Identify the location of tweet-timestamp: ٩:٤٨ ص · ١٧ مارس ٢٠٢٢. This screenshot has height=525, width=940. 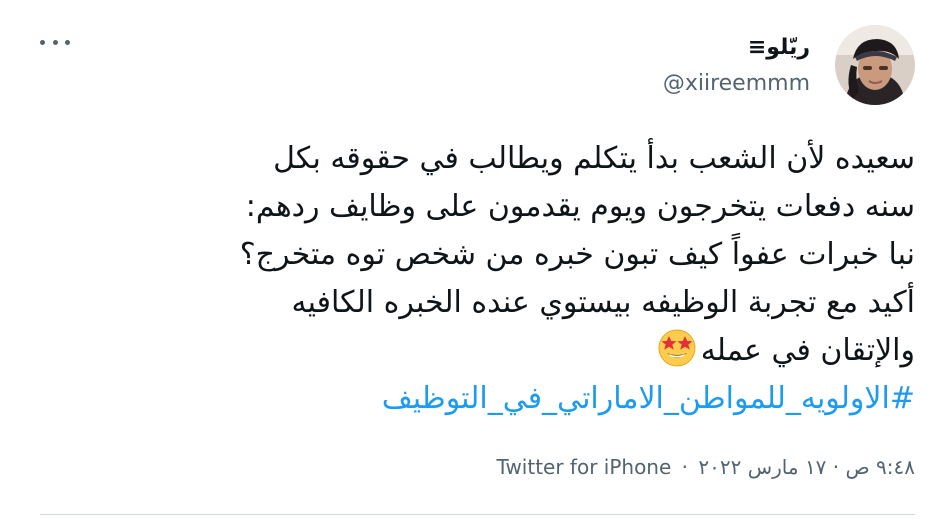
(806, 467).